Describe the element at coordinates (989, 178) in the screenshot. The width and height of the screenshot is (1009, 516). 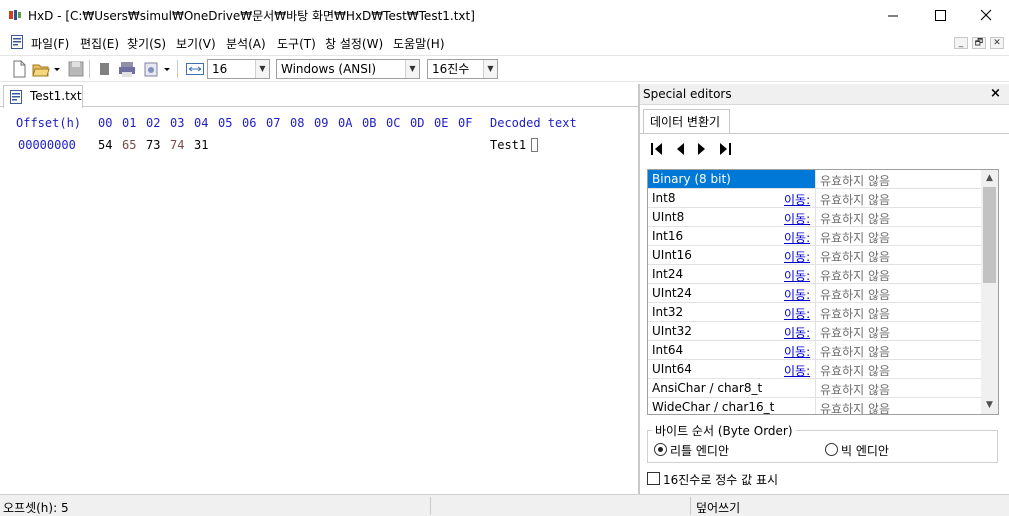
I see `chevron-up-icon: ▲` at that location.